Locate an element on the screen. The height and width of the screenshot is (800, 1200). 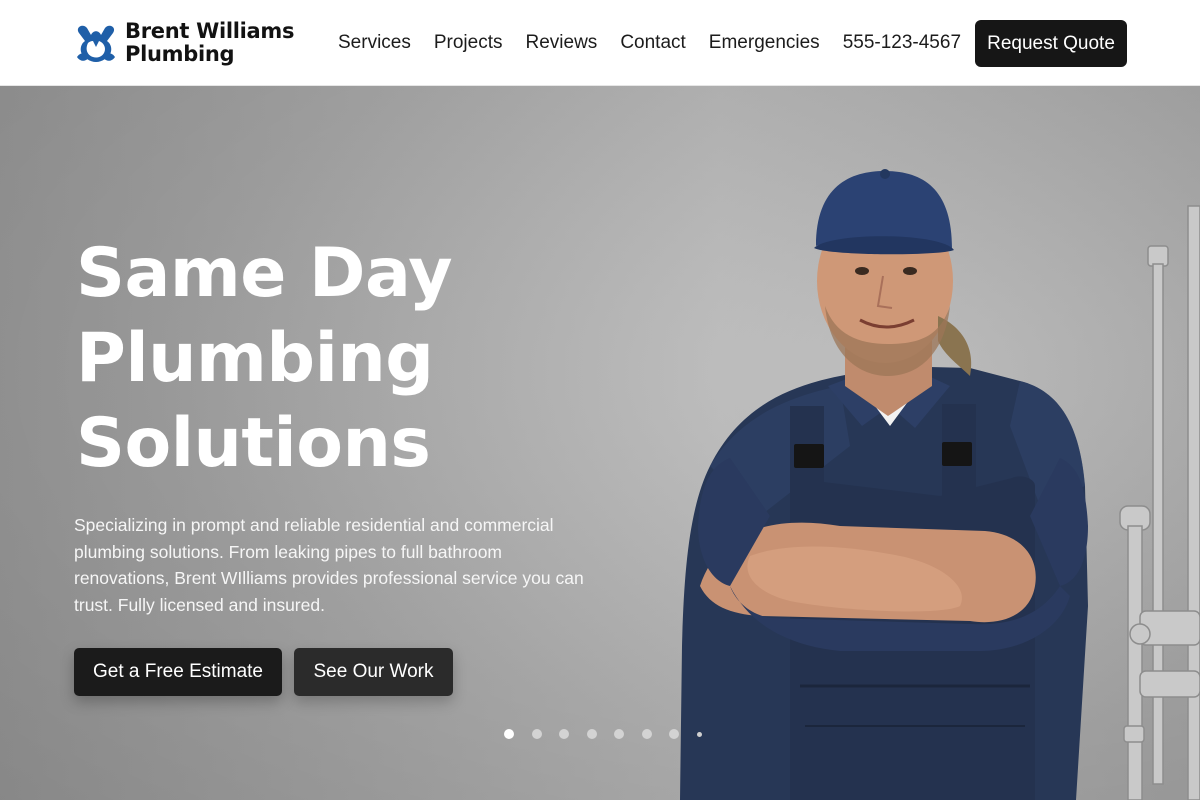
nav-emergencies: Emergencies is located at coordinates (764, 43).